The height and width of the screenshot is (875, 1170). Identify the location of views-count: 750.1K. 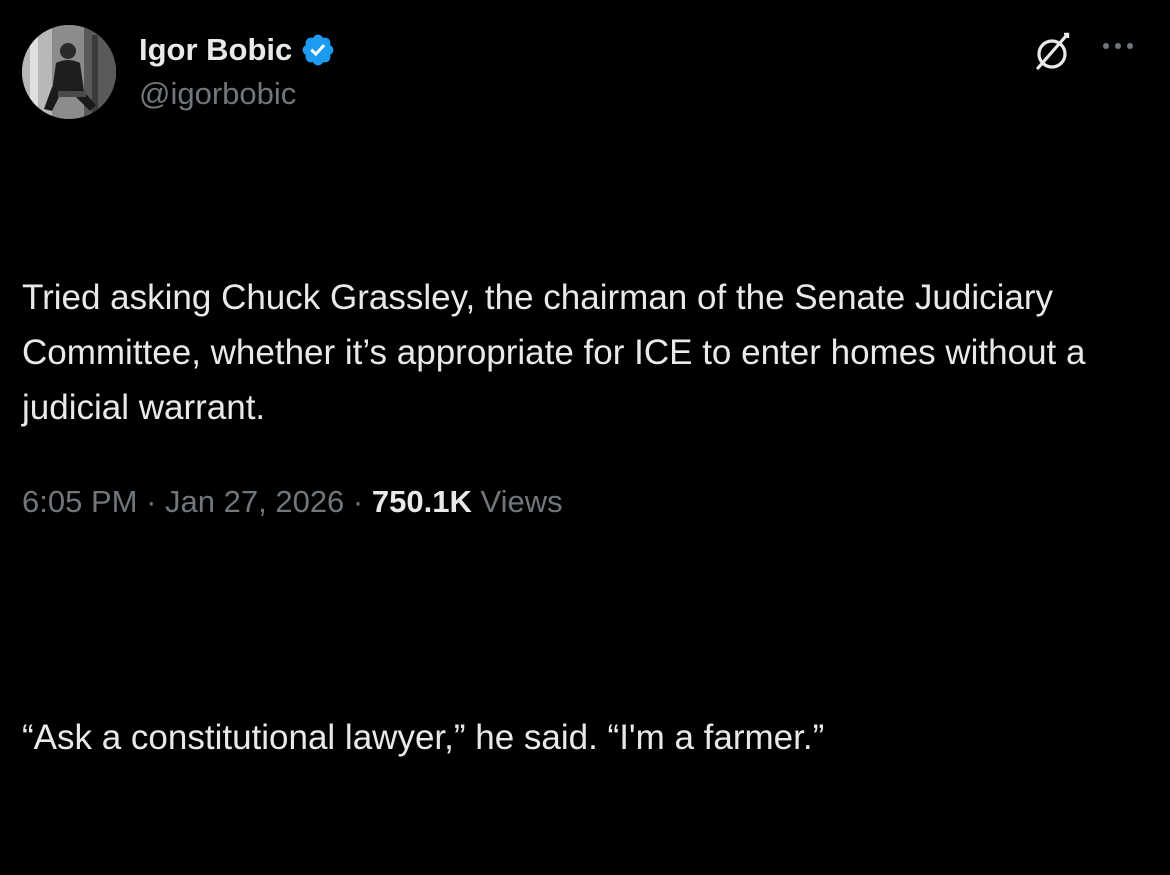
(422, 501).